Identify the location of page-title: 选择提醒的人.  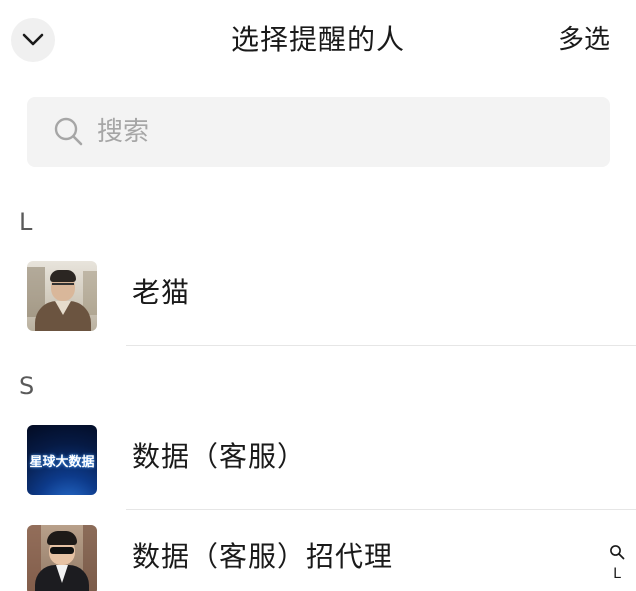
(317, 39).